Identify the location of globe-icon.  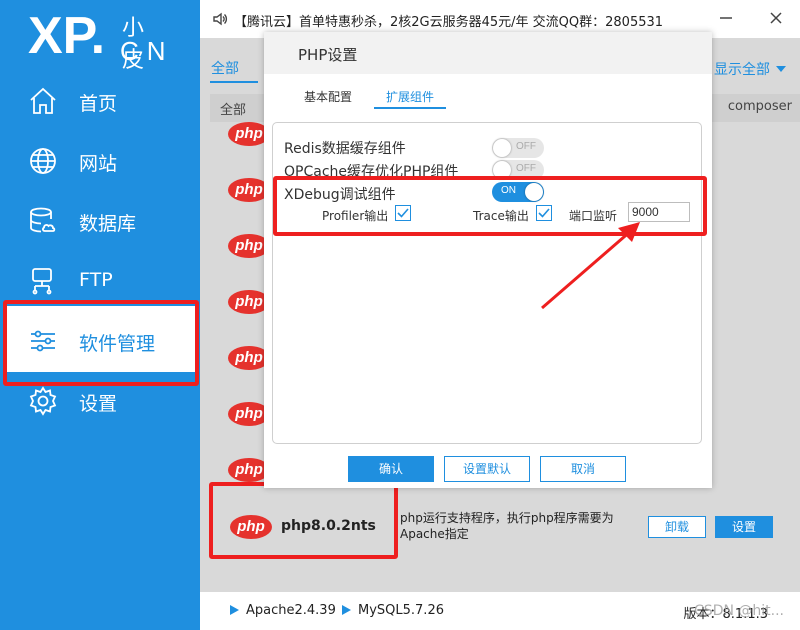
(43, 161).